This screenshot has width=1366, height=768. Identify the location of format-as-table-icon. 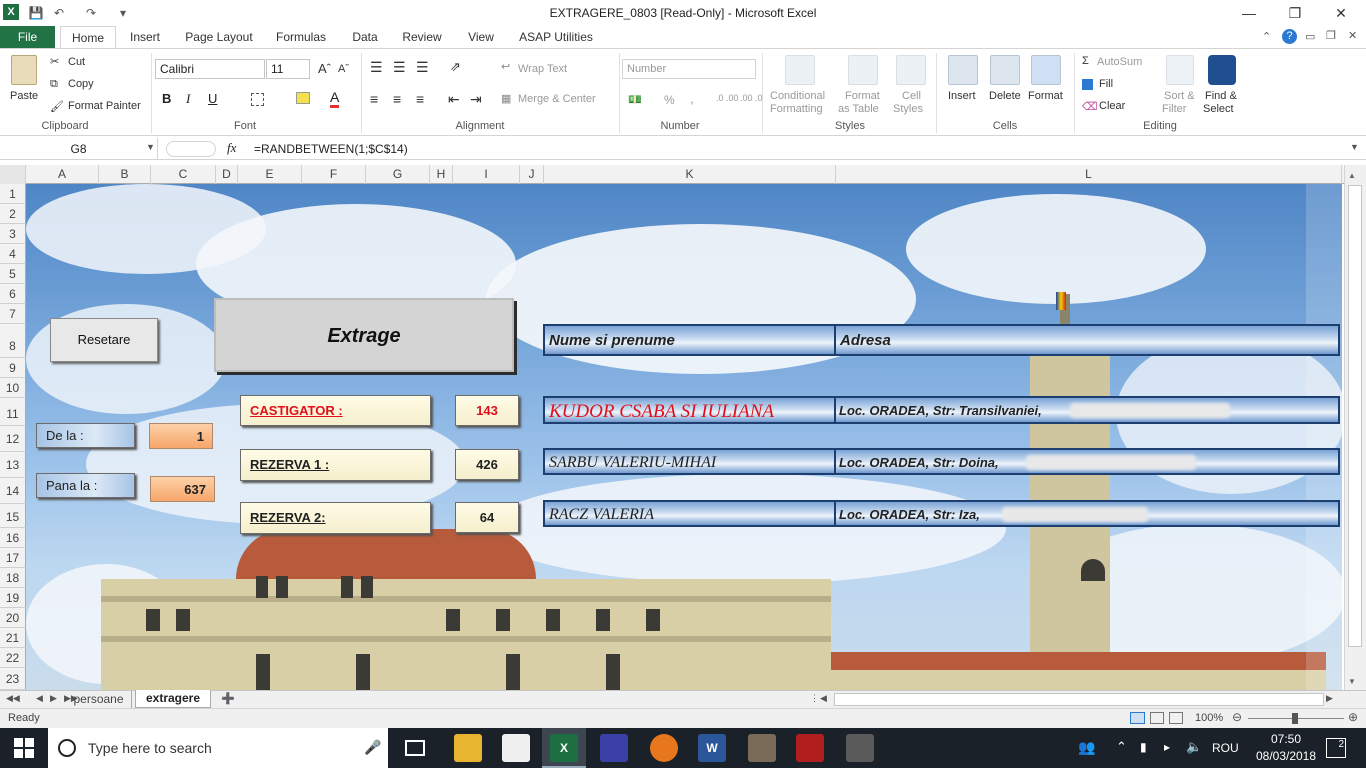
(863, 70).